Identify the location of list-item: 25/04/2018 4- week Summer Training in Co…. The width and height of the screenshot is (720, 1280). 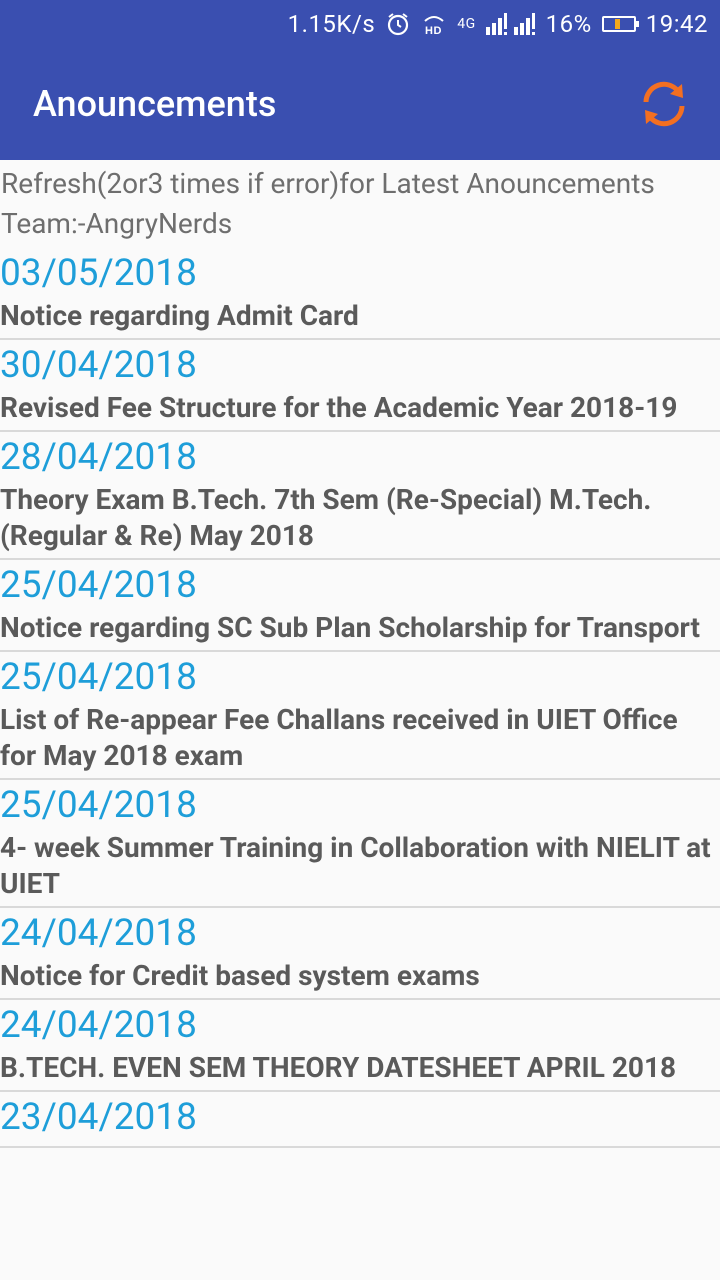
(360, 844).